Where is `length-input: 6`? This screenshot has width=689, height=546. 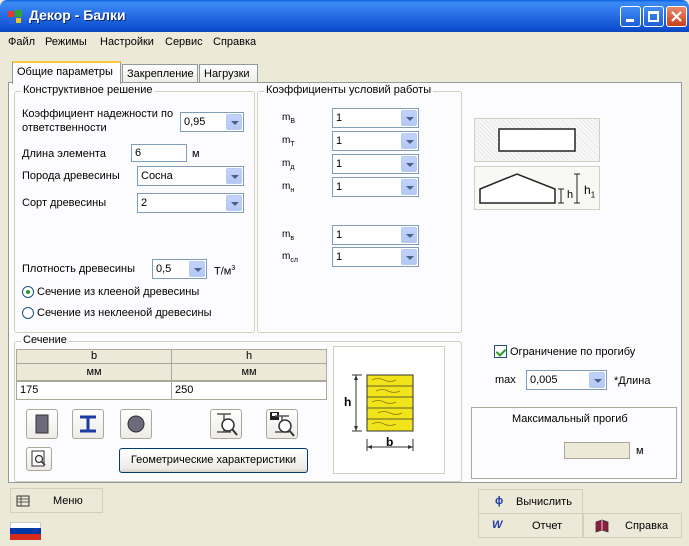
length-input: 6 is located at coordinates (159, 153).